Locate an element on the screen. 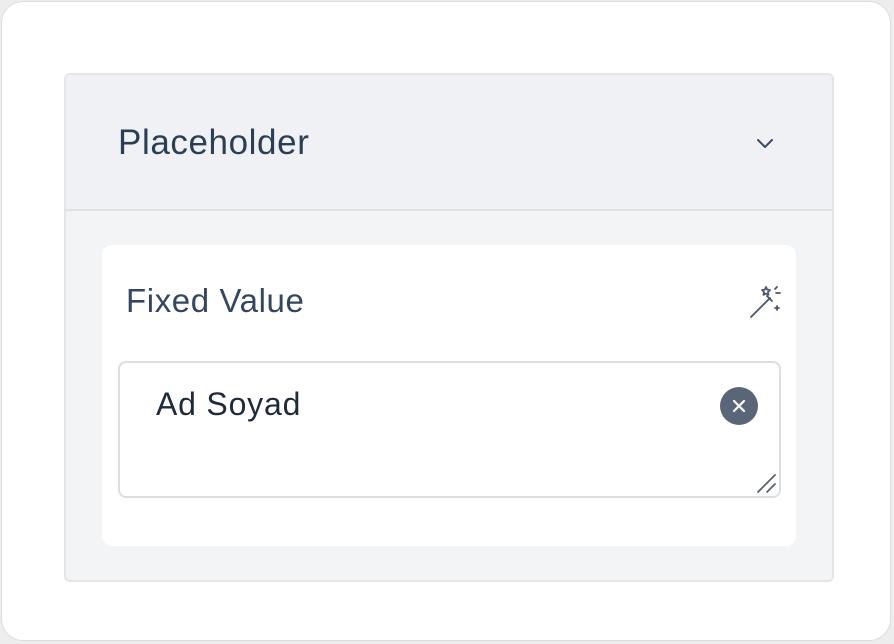  section-title: Placeholder is located at coordinates (214, 142).